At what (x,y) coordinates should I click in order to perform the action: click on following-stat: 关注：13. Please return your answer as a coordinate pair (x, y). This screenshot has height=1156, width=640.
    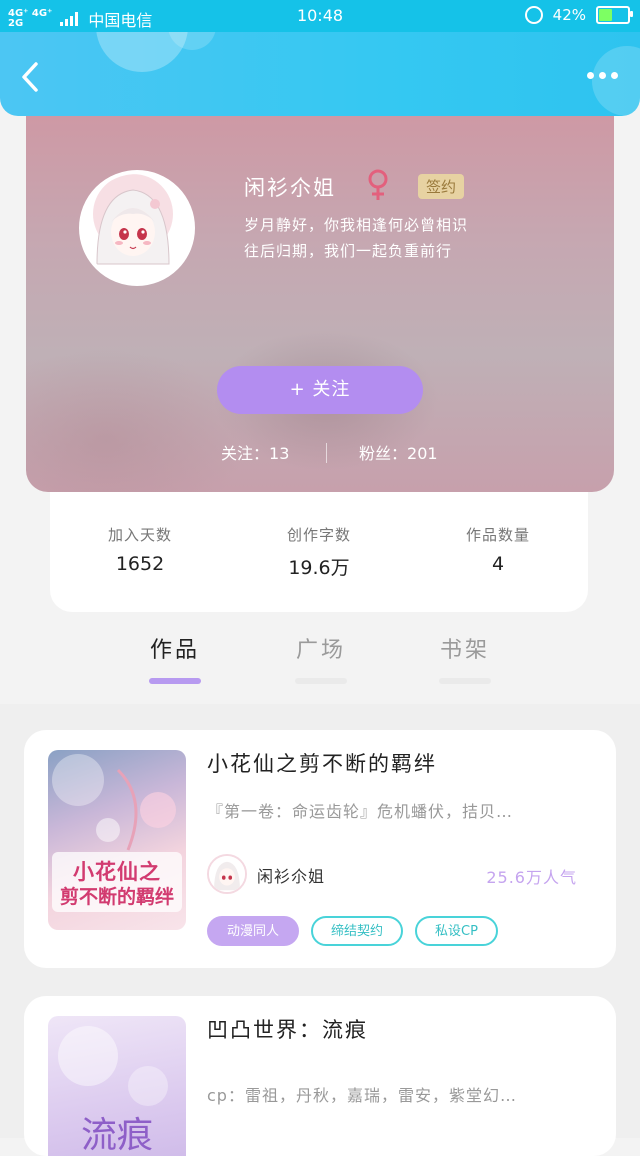
    Looking at the image, I should click on (255, 452).